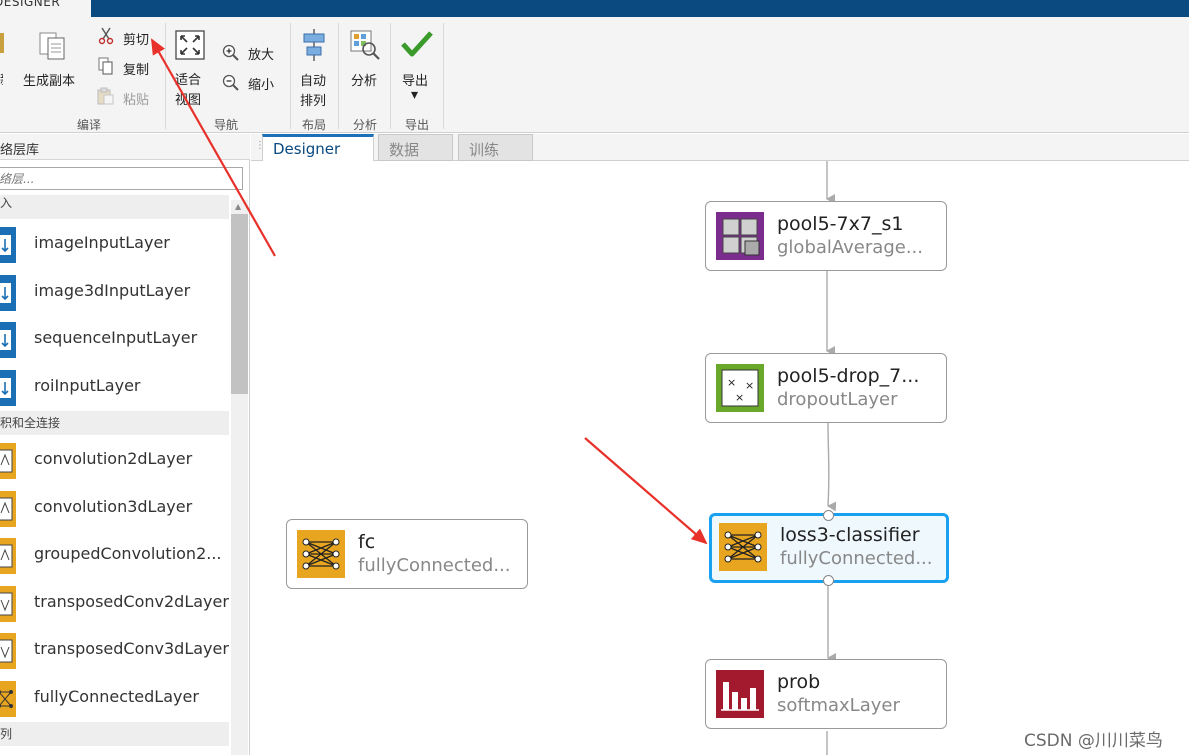 This screenshot has width=1189, height=755. Describe the element at coordinates (114, 734) in the screenshot. I see `category-header-sequence: 列` at that location.